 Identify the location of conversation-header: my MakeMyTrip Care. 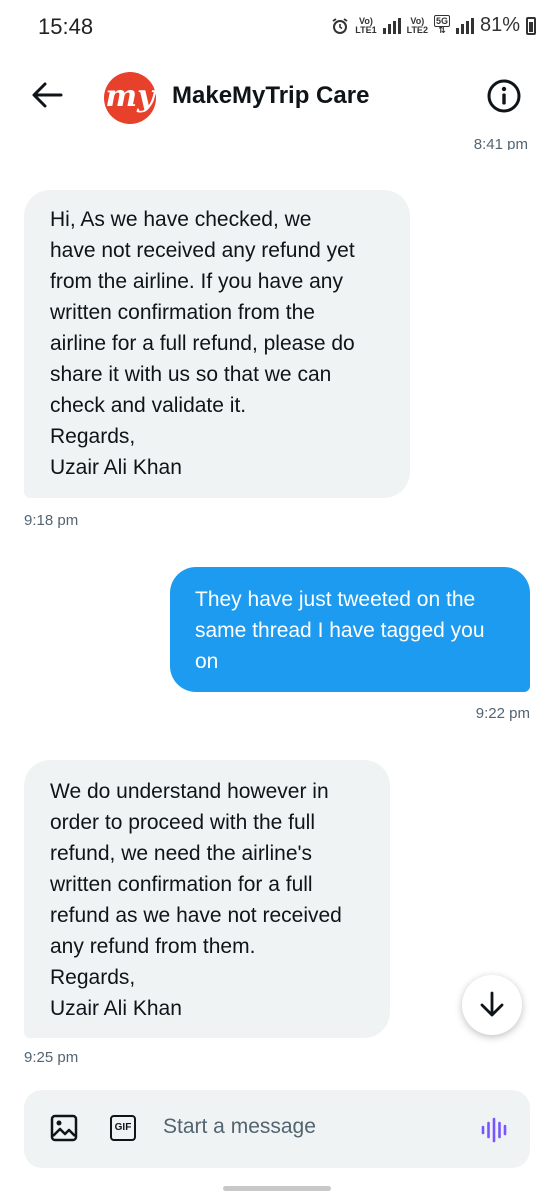
(277, 98).